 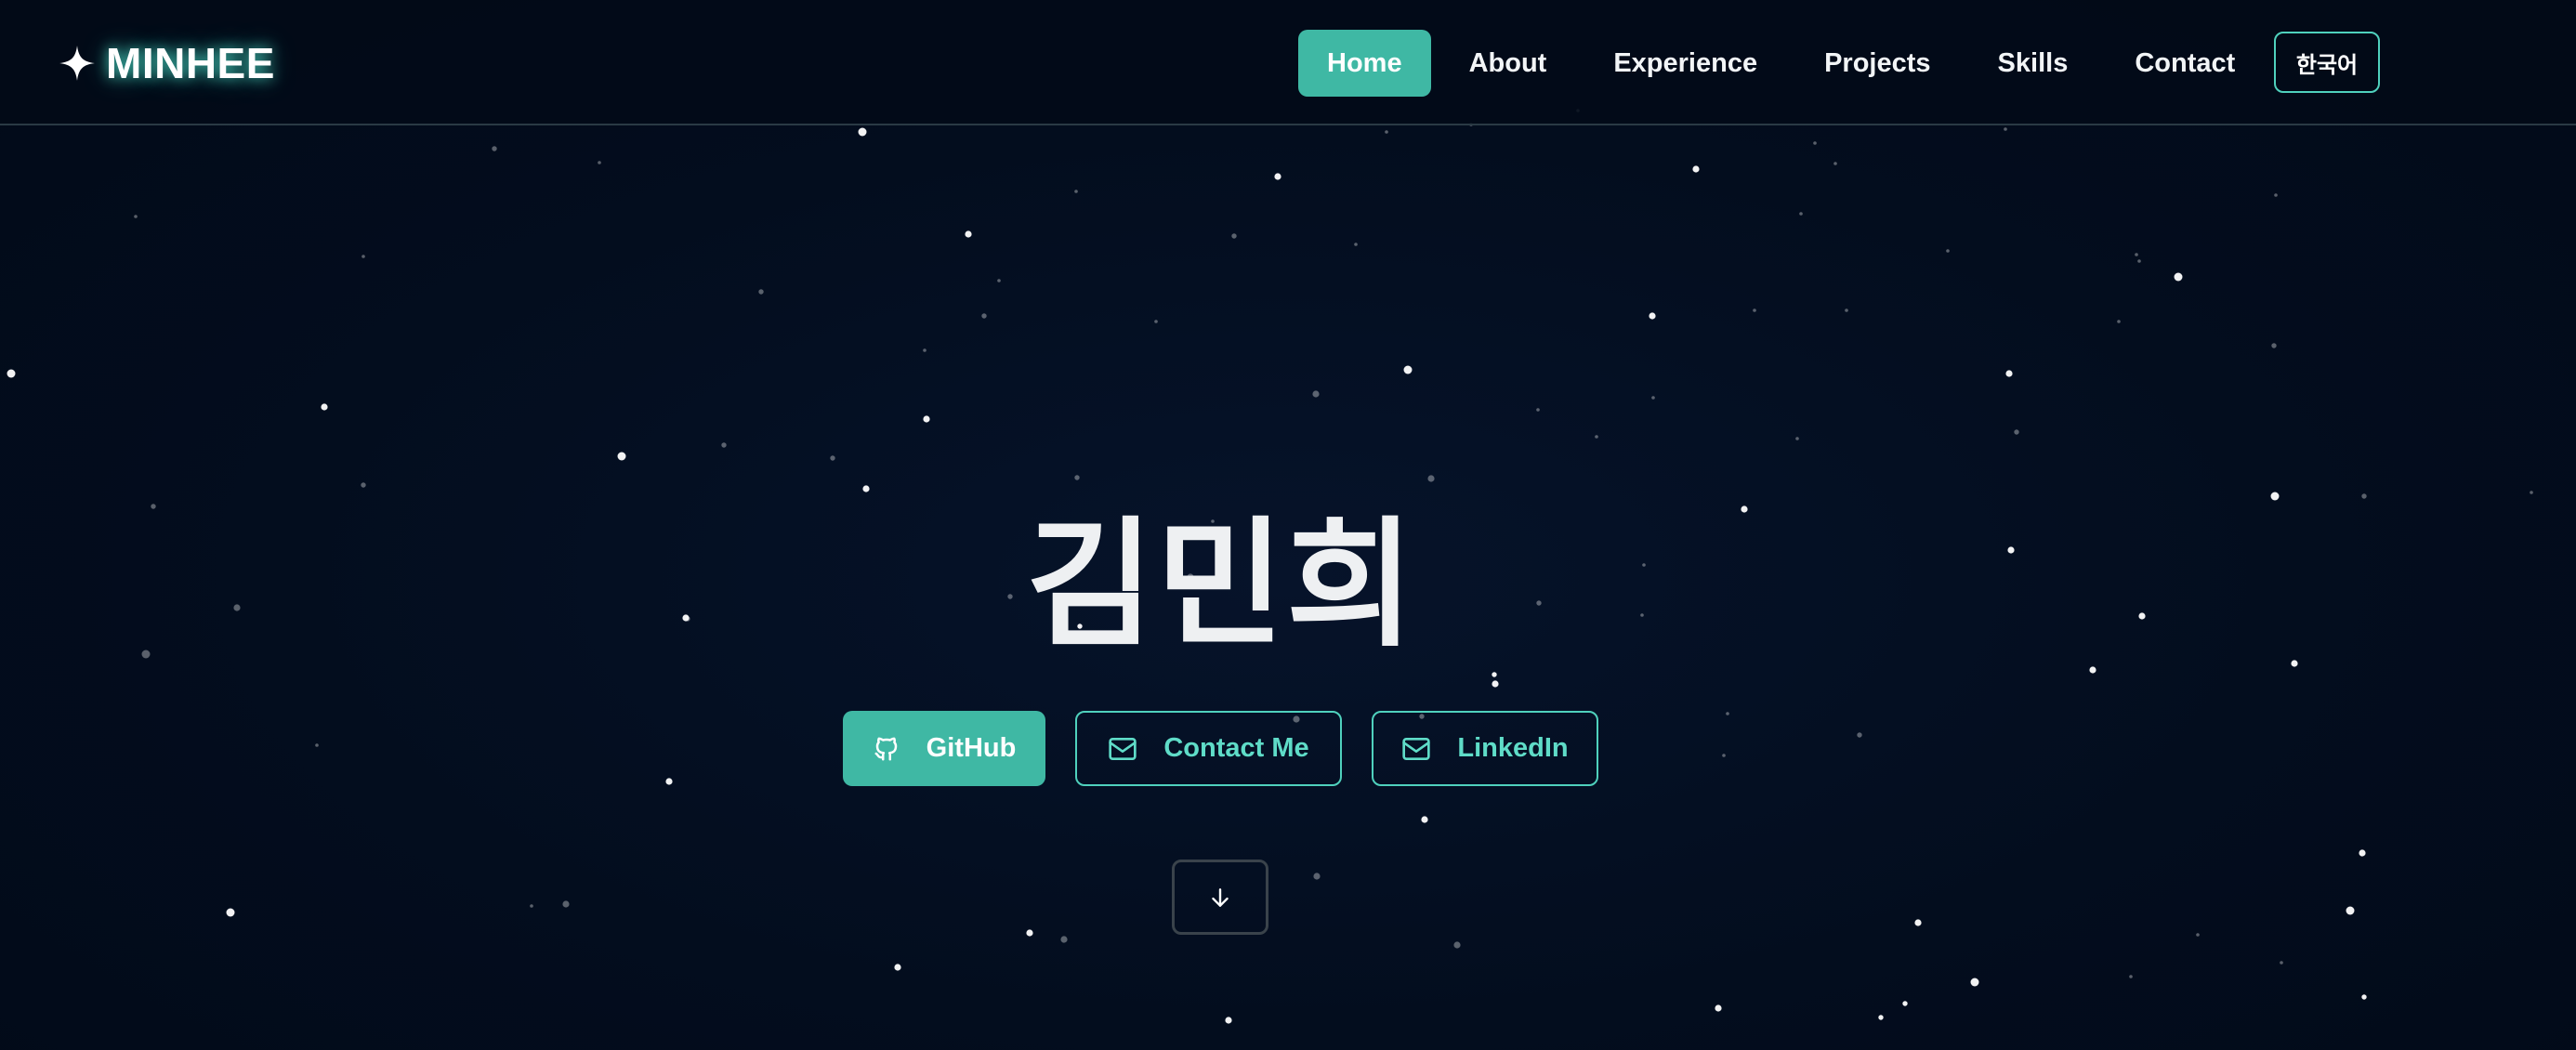 I want to click on contact-me-button-label: Contact Me, so click(x=1236, y=748).